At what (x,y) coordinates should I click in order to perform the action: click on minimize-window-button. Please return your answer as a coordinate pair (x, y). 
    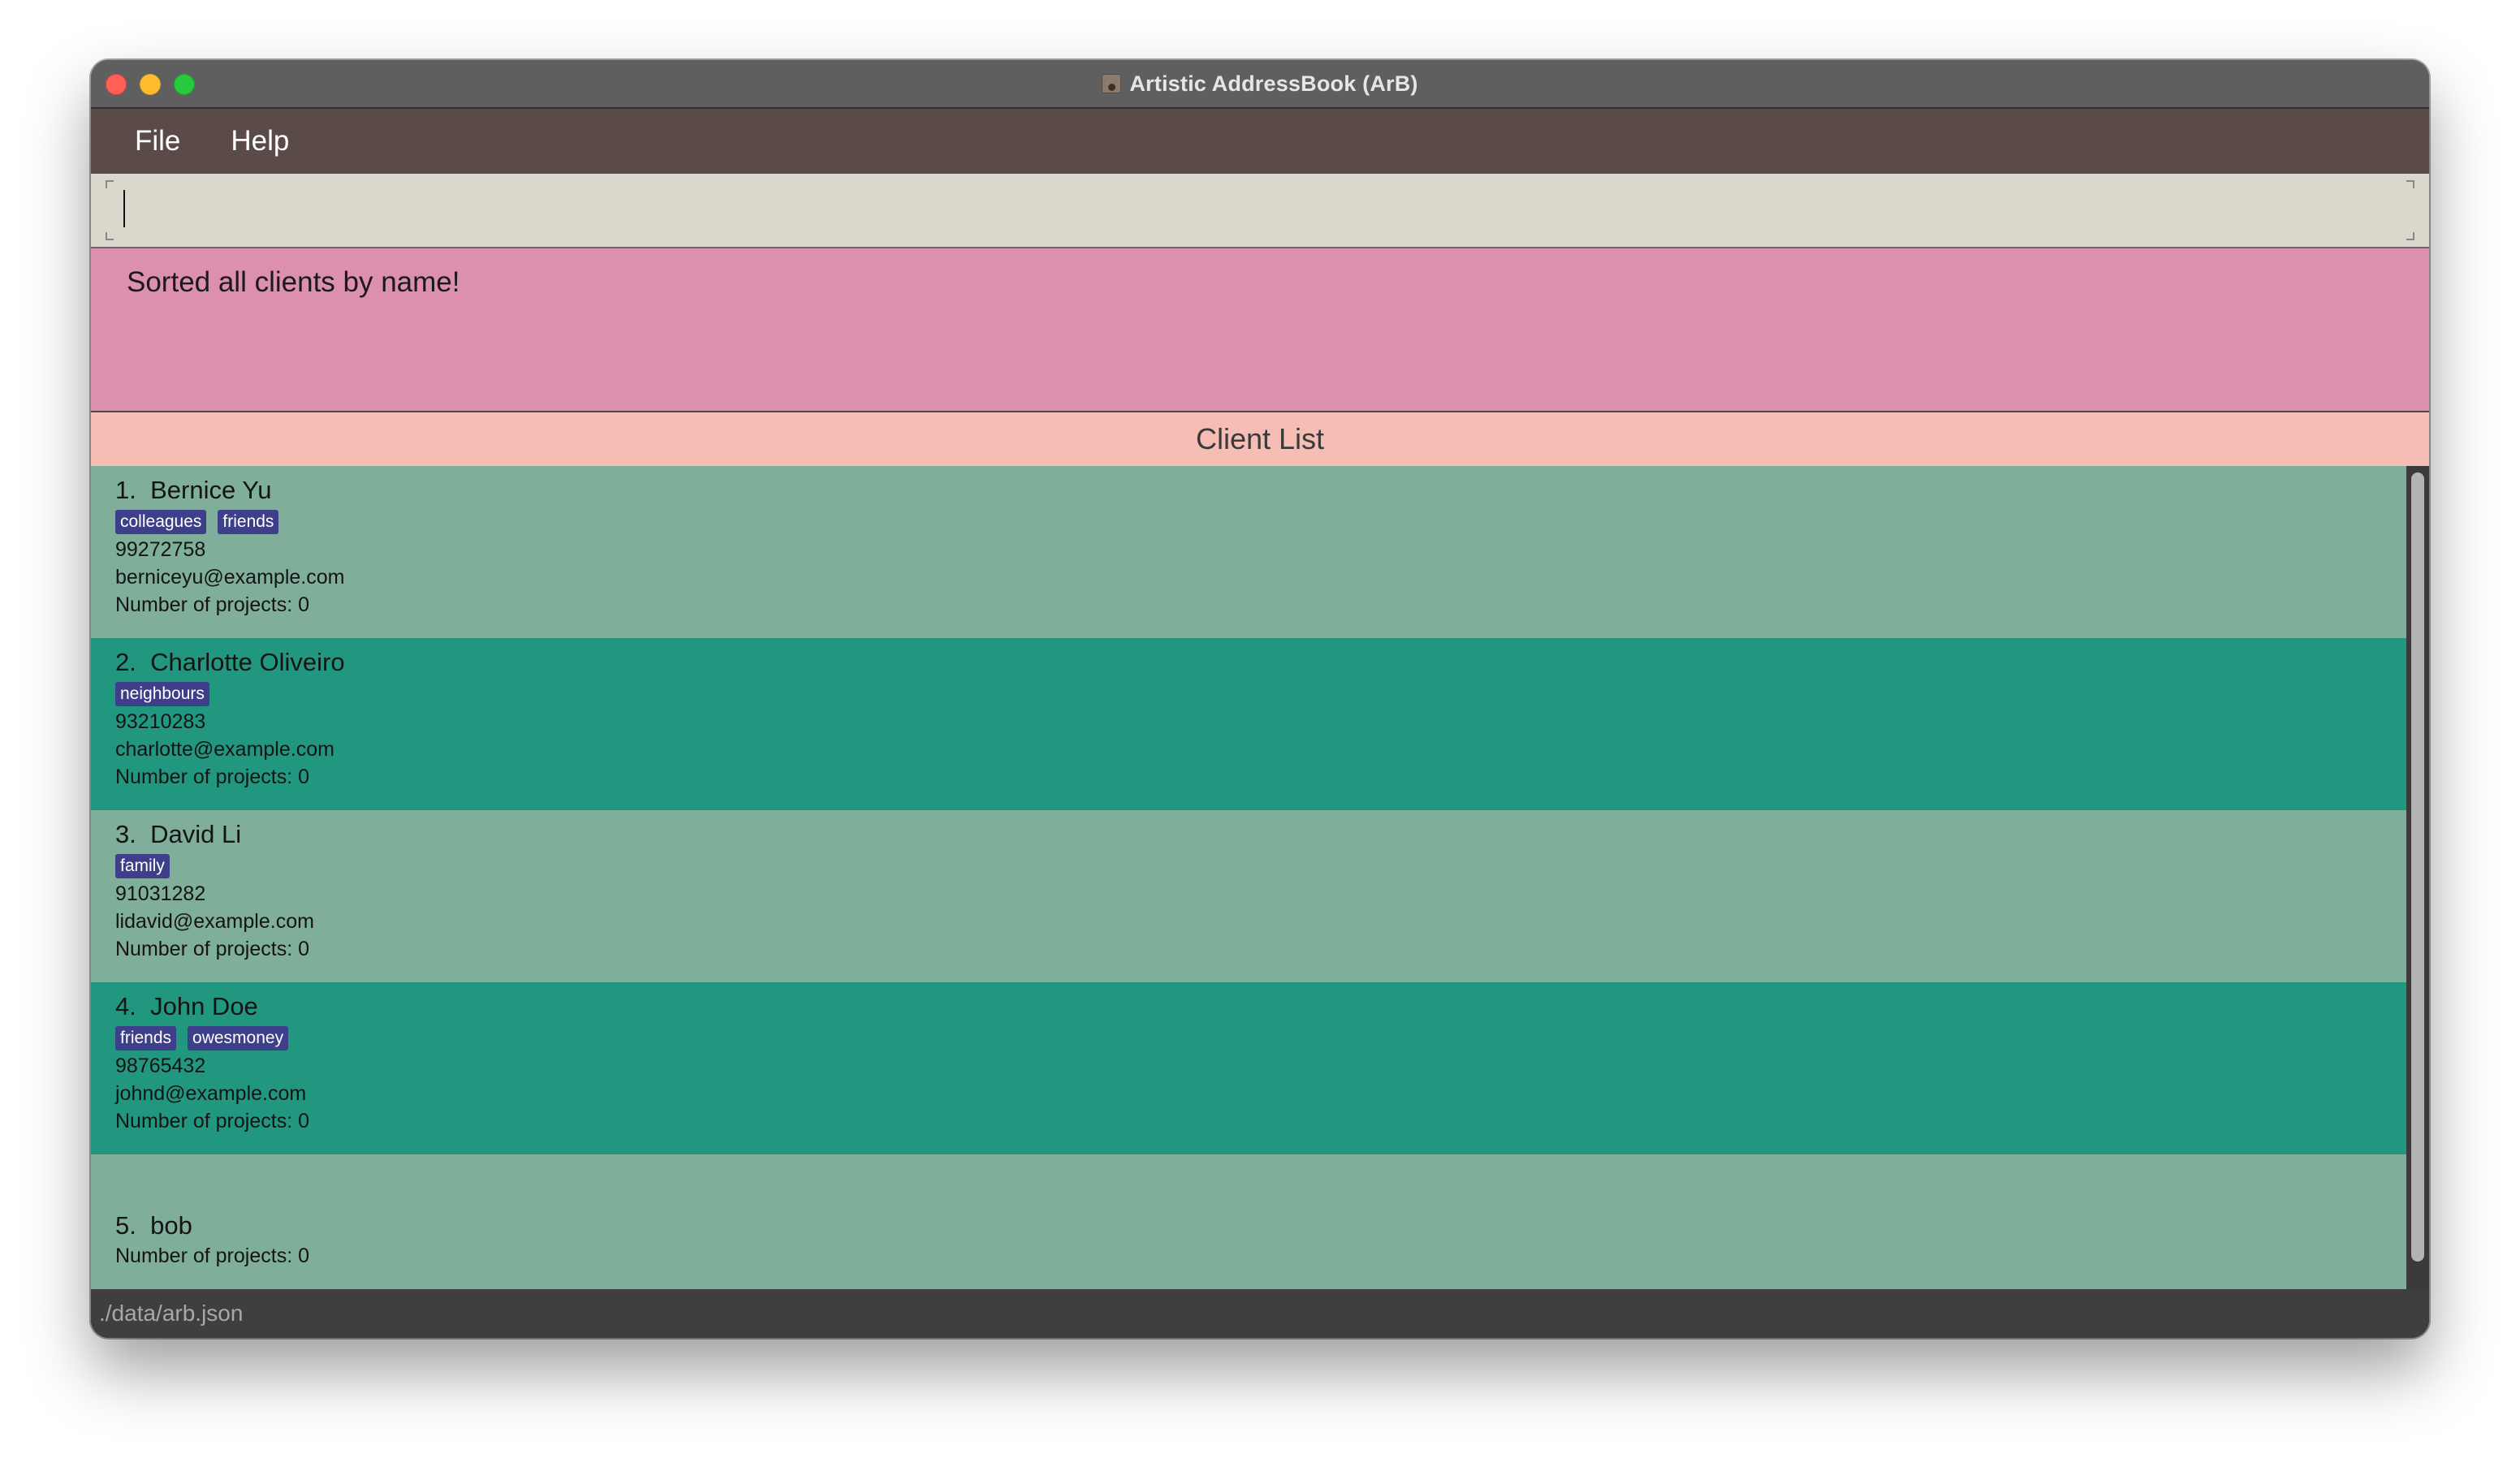
    Looking at the image, I should click on (150, 84).